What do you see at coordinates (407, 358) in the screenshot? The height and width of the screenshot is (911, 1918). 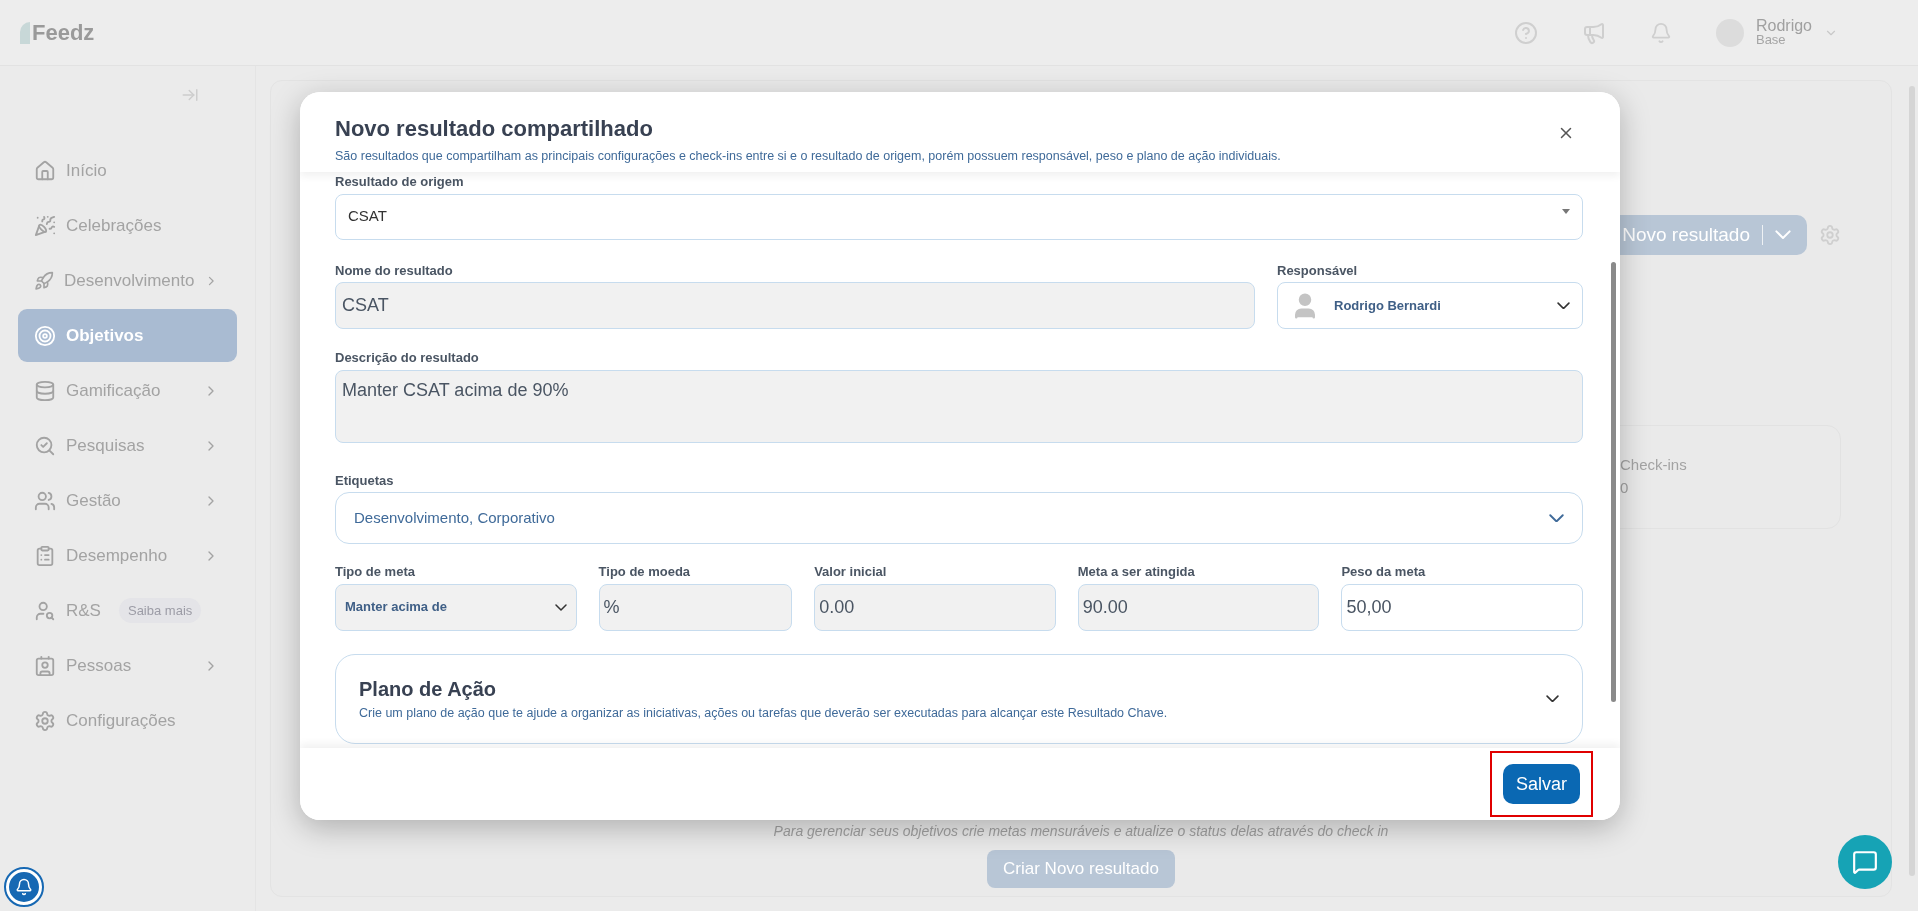 I see `field-label: Descrição do resultado` at bounding box center [407, 358].